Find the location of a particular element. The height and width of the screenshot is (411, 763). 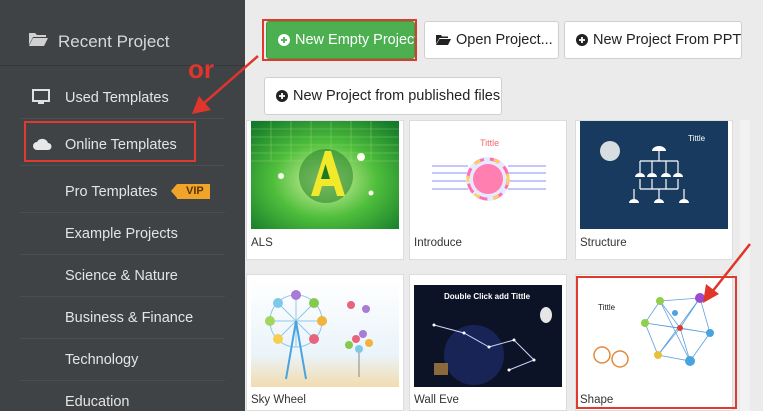

arrow-to-shape-template is located at coordinates (727, 273).